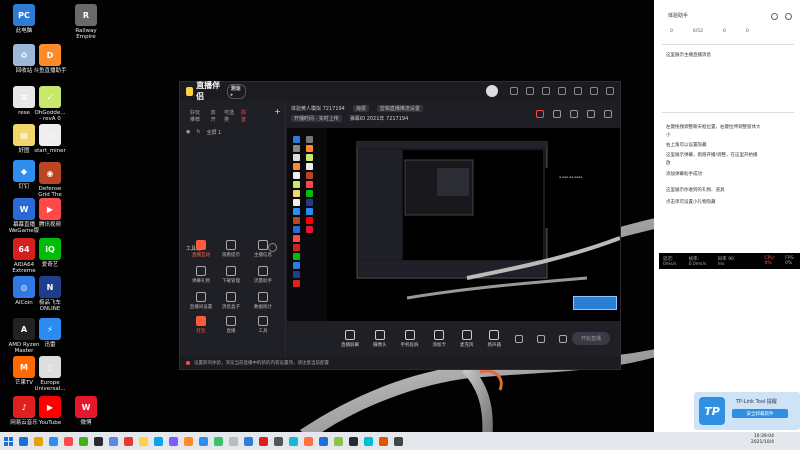 The width and height of the screenshot is (800, 450). I want to click on toolbox-item: 红包, so click(201, 325).